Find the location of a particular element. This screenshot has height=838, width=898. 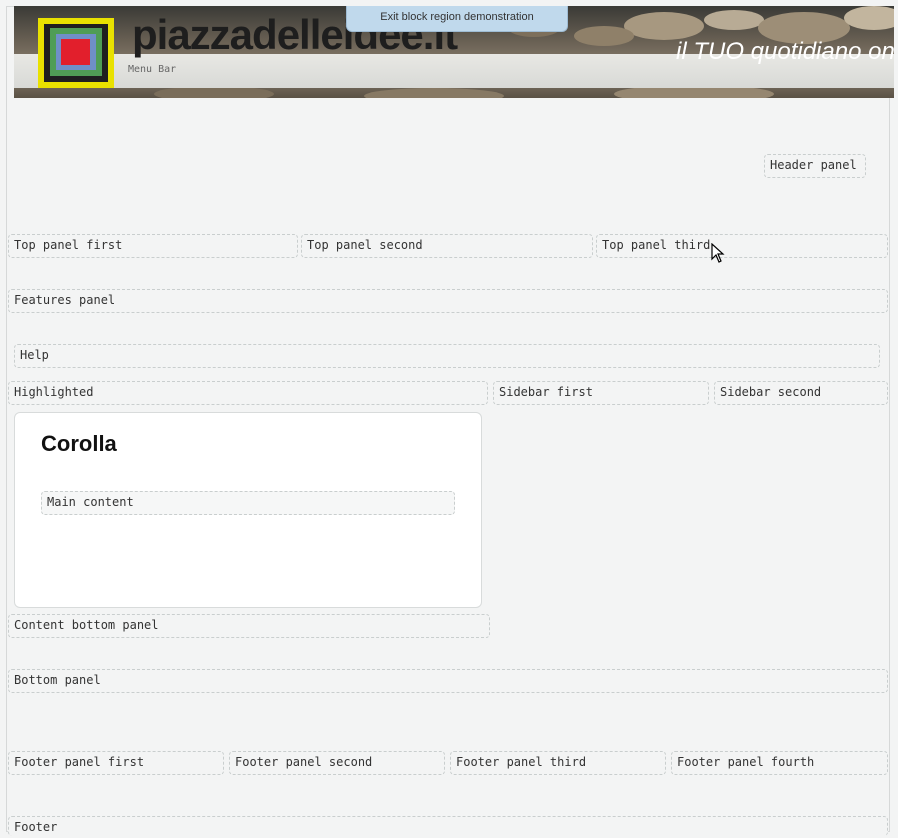

region-help: Help is located at coordinates (447, 356).